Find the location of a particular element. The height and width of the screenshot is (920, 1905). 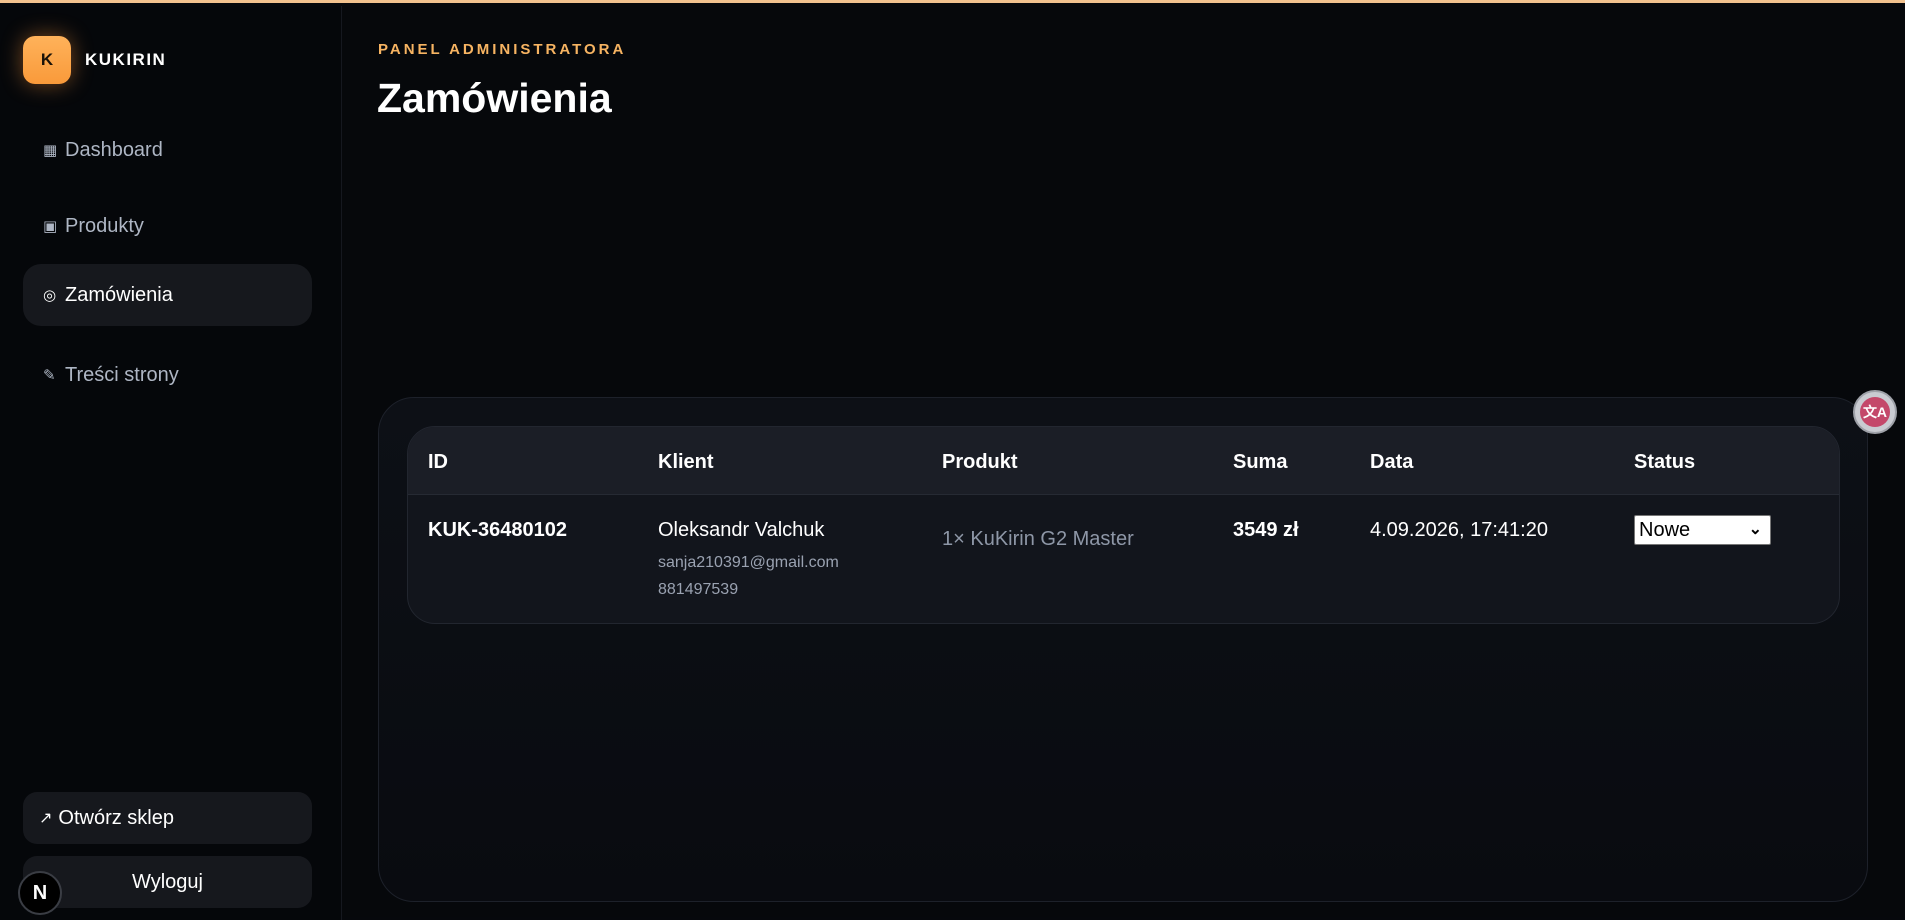

open-store-label: Otwórz sklep is located at coordinates (116, 817).